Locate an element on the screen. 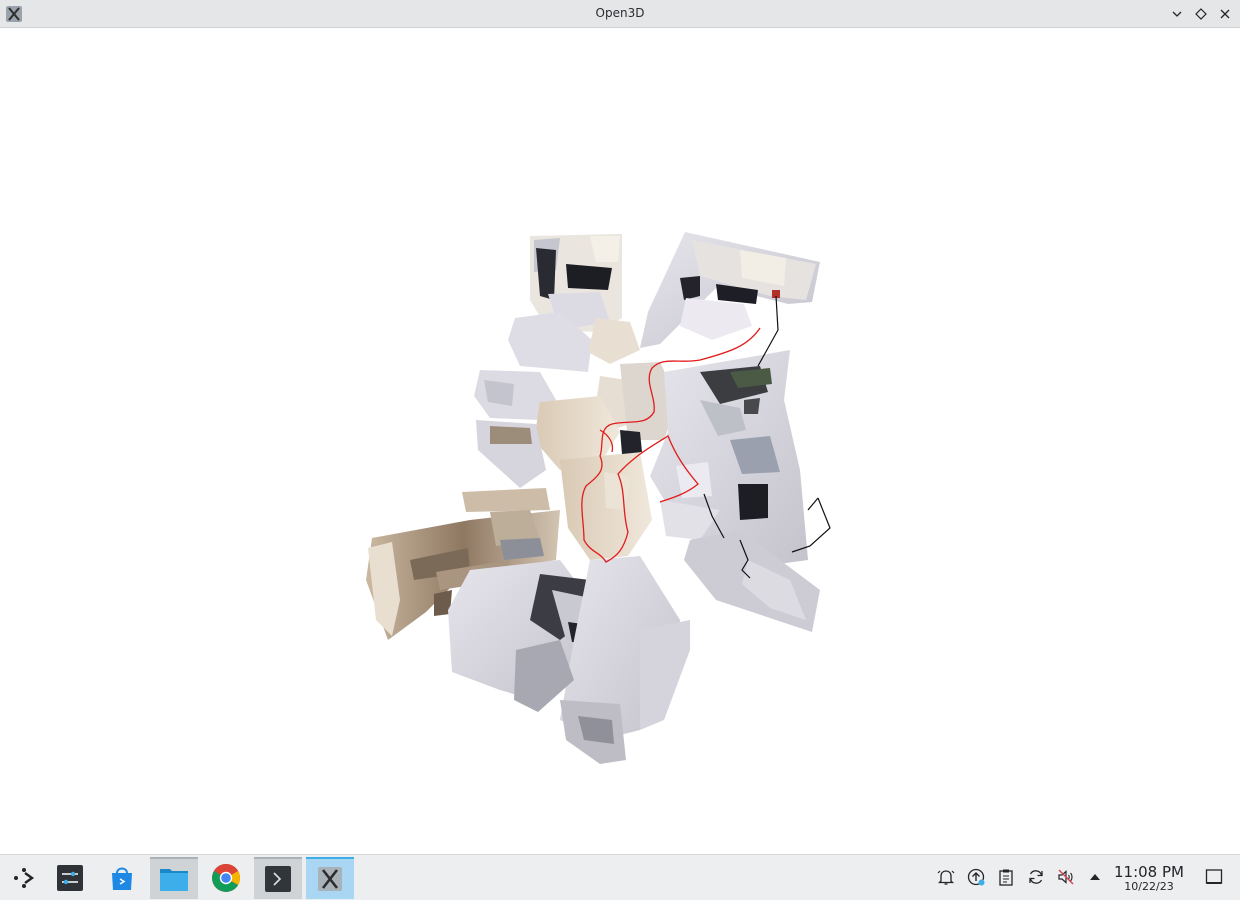 This screenshot has height=900, width=1240. show-desktop-button is located at coordinates (1214, 877).